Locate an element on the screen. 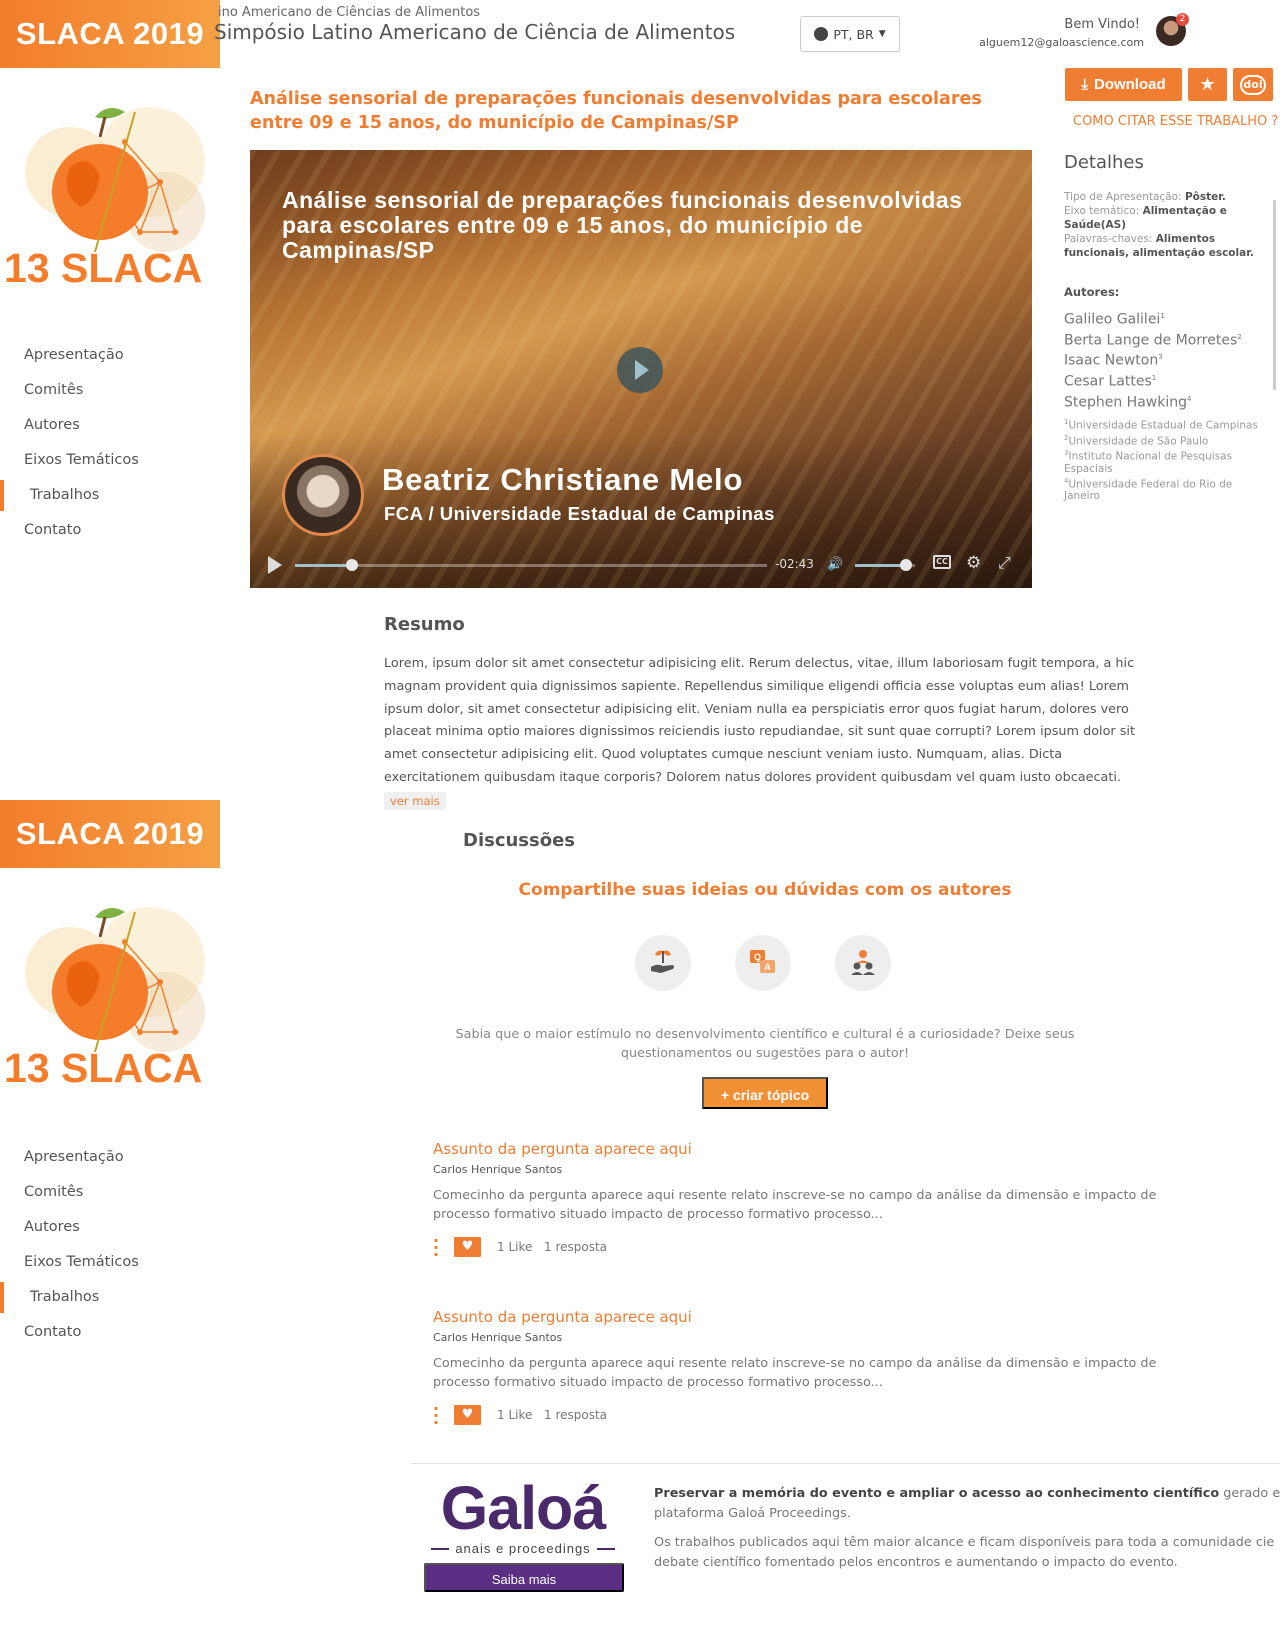  svg-text: Q is located at coordinates (757, 957).